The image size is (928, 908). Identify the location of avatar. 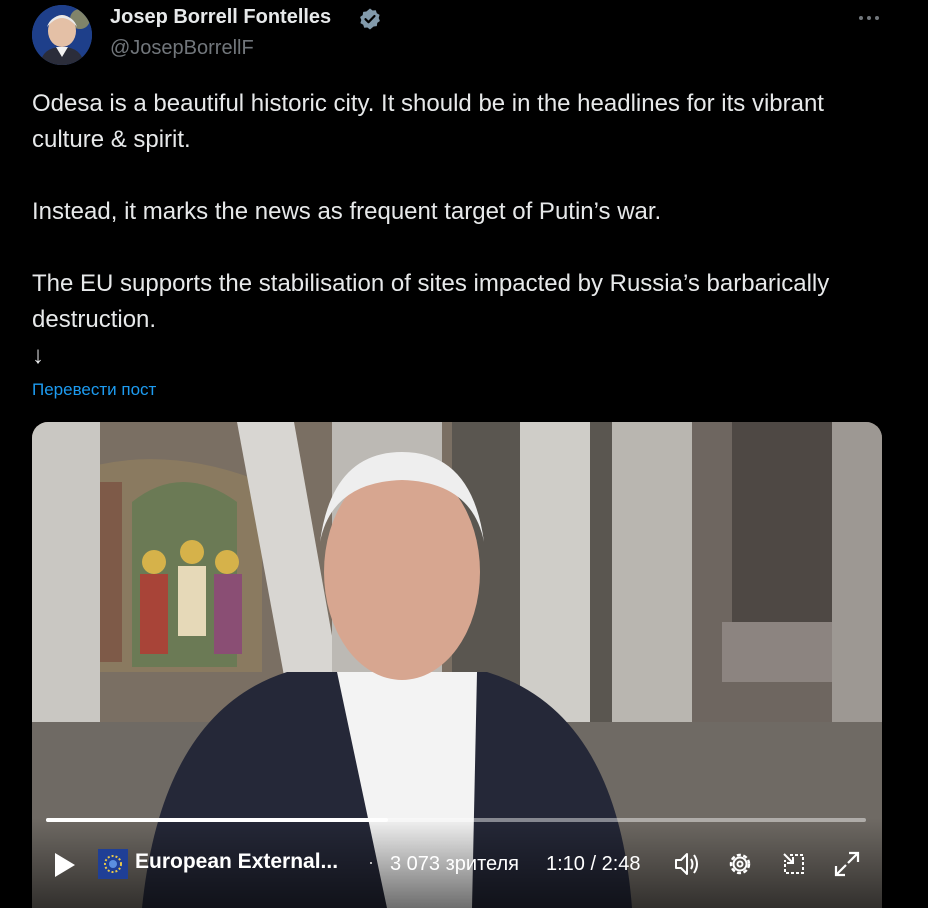
(62, 35).